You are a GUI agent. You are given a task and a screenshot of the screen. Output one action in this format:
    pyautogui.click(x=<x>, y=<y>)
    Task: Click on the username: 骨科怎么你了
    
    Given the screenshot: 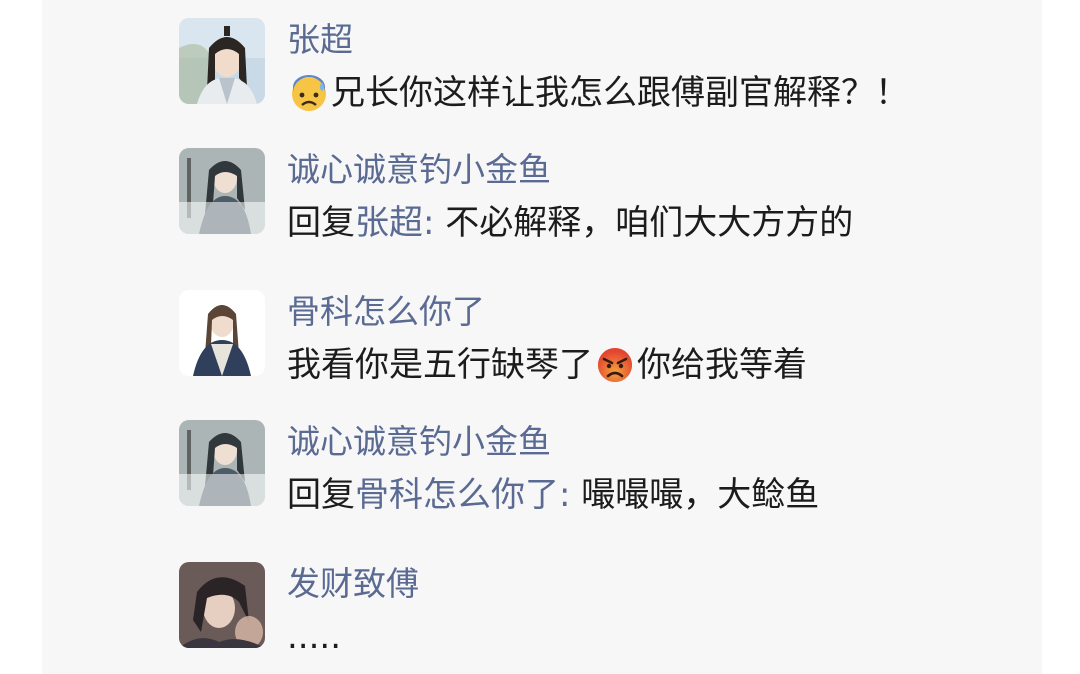 What is the action you would take?
    pyautogui.click(x=386, y=312)
    